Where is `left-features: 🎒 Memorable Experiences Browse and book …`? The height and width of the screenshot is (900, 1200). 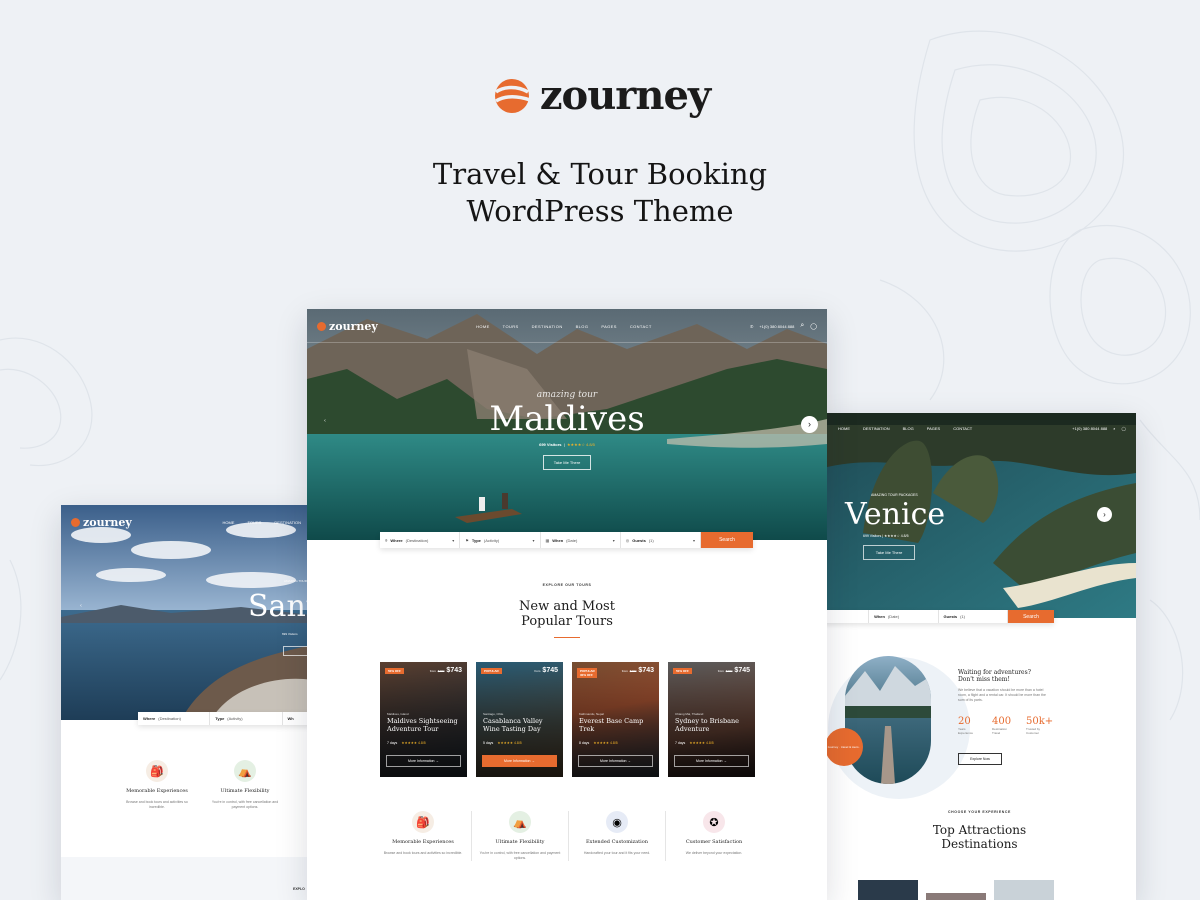
left-features: 🎒 Memorable Experiences Browse and book … is located at coordinates (201, 785).